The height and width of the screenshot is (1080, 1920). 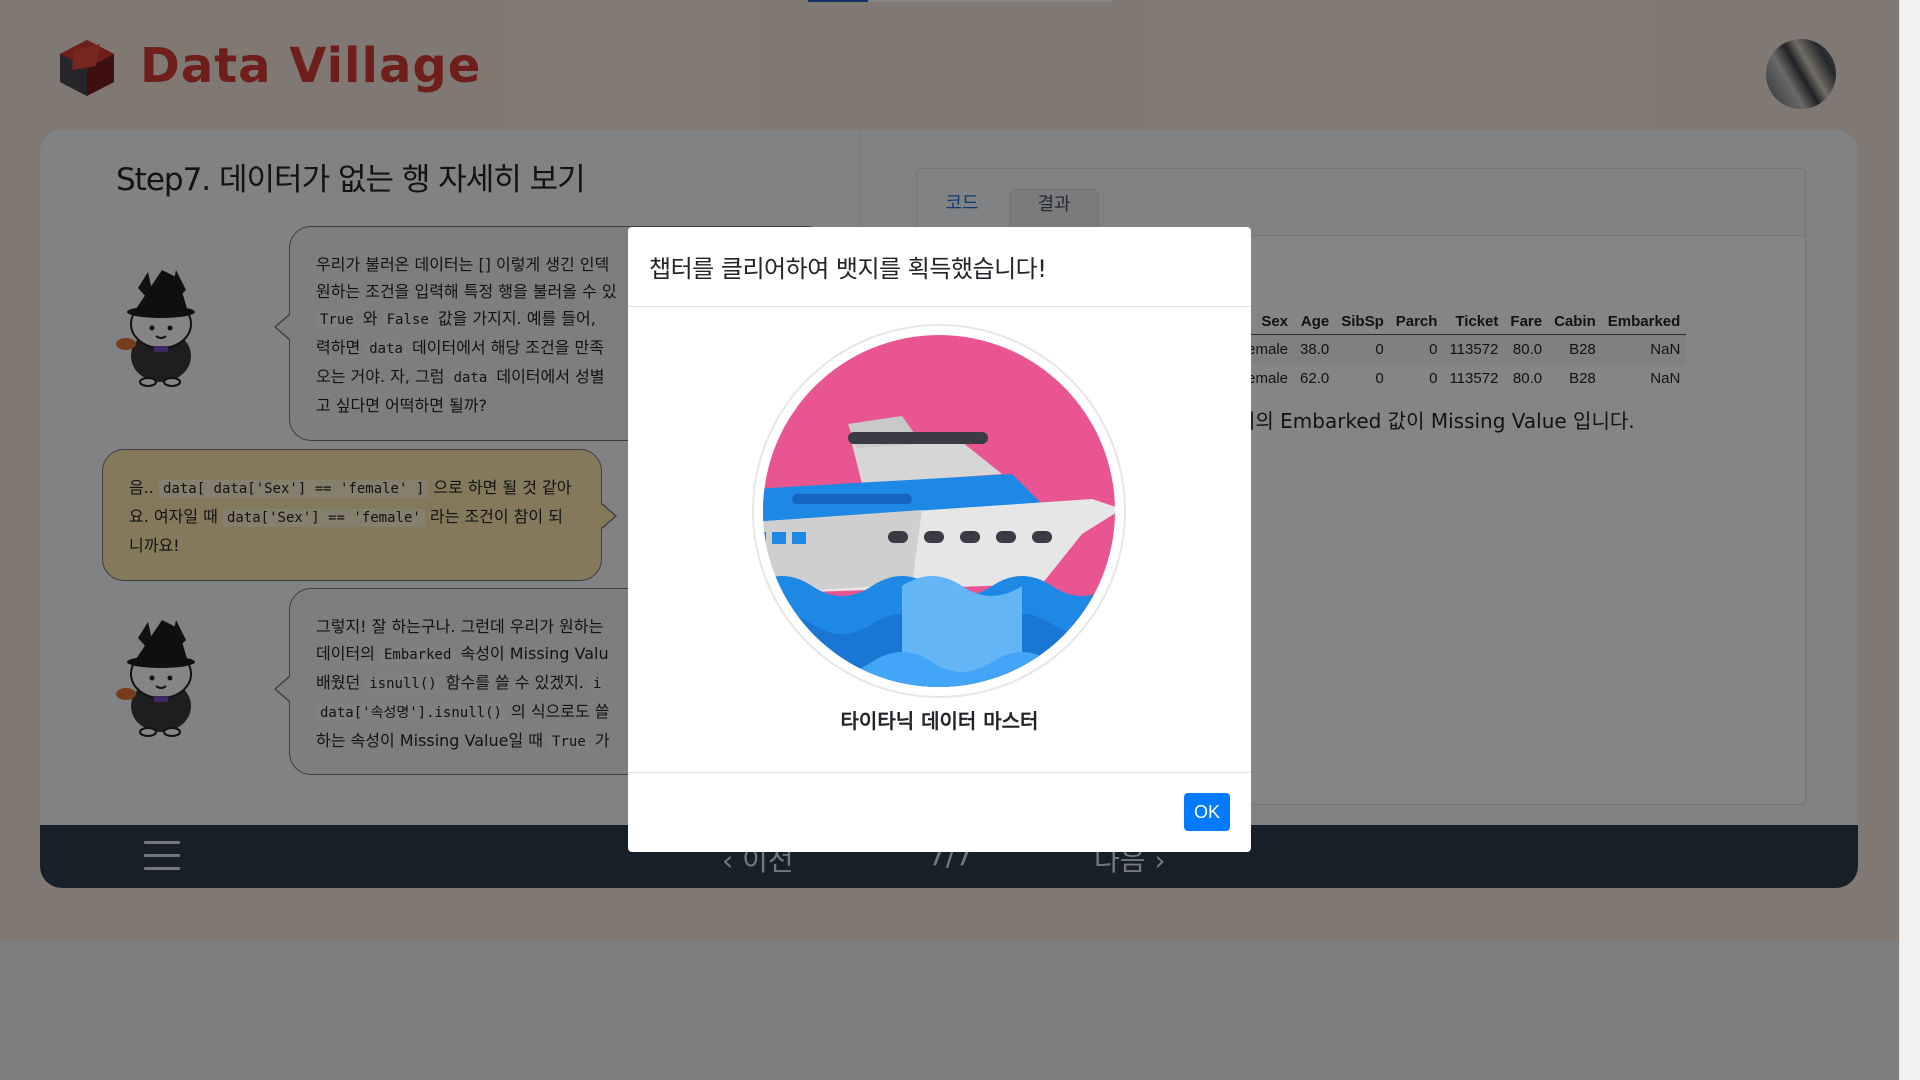 I want to click on vertical-scrollbar, so click(x=1909, y=540).